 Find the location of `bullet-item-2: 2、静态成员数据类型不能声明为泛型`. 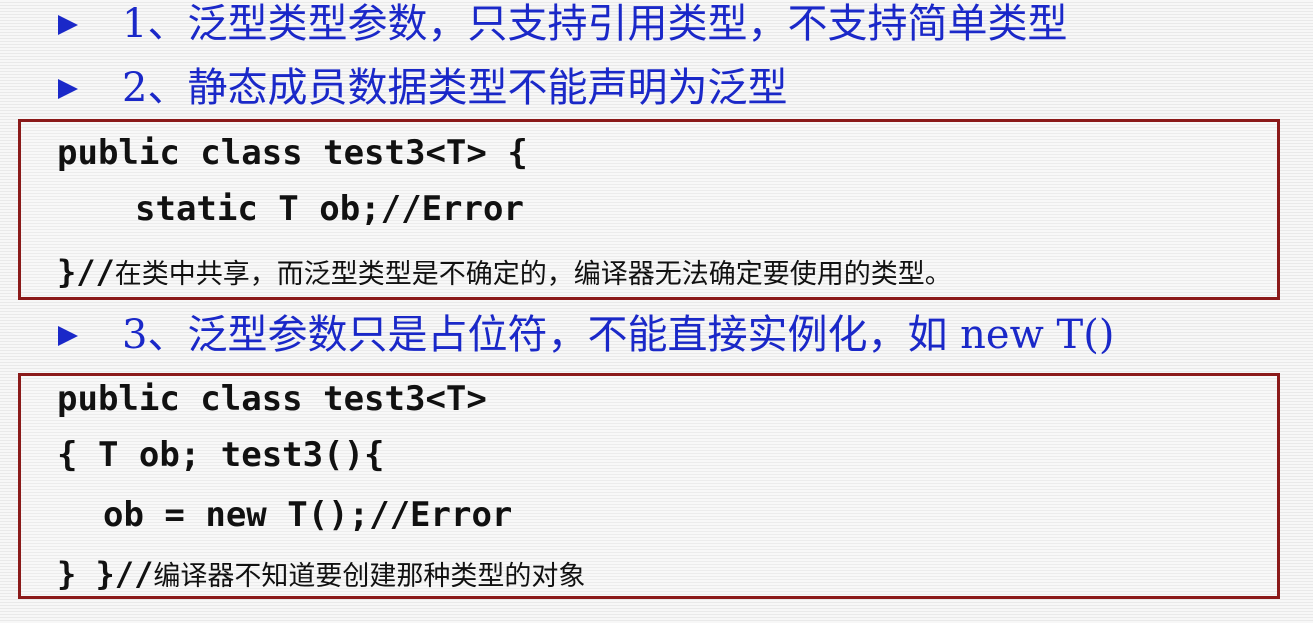

bullet-item-2: 2、静态成员数据类型不能声明为泛型 is located at coordinates (422, 88).